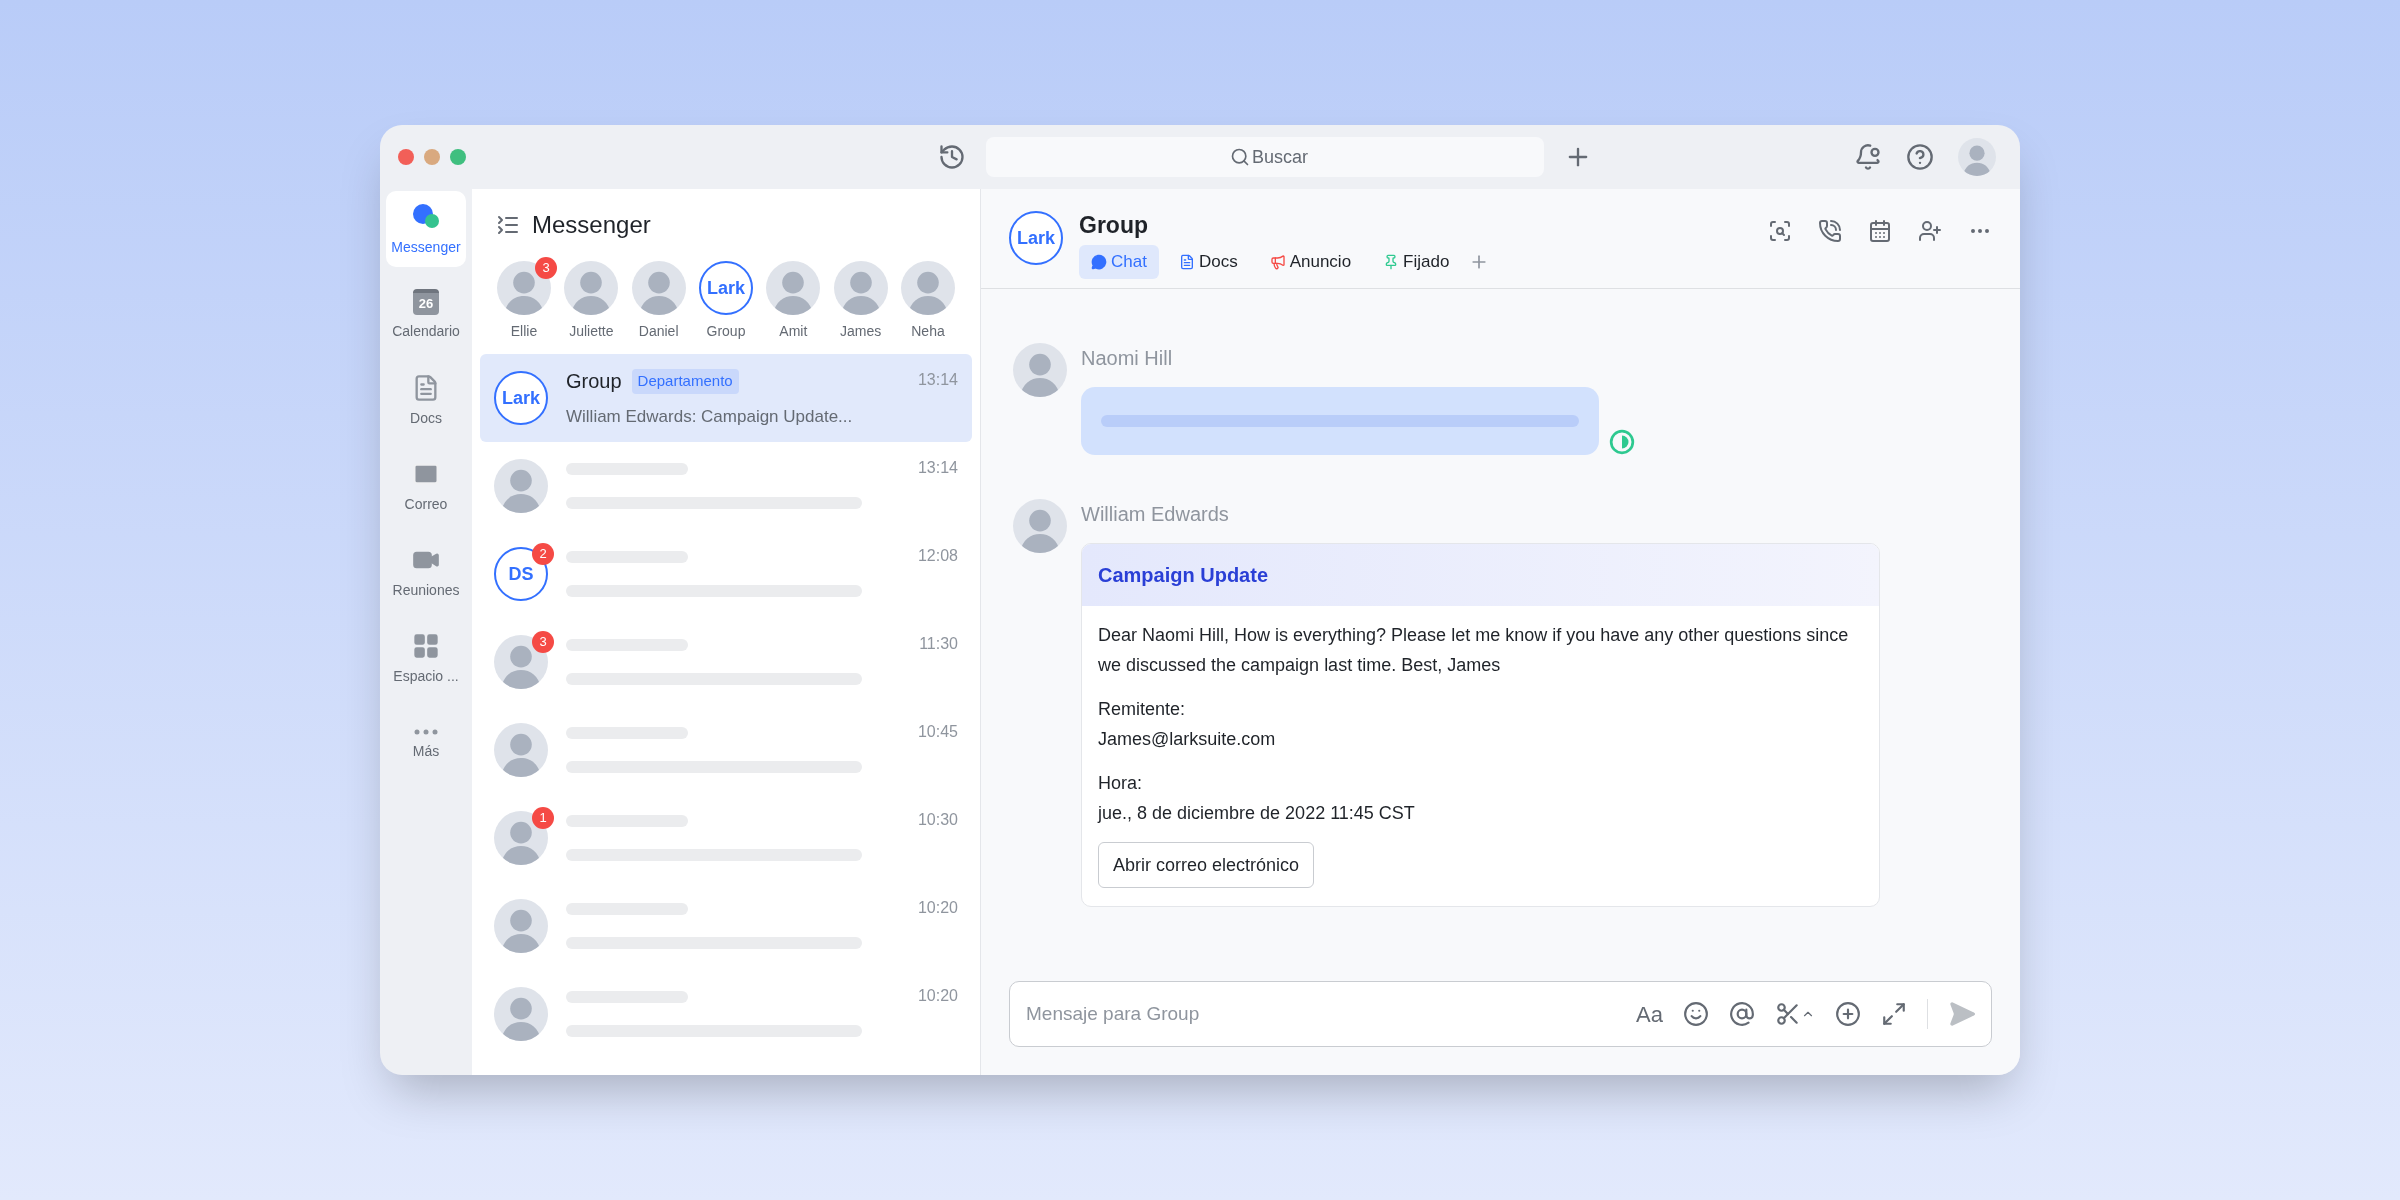 The image size is (2400, 1200). What do you see at coordinates (591, 331) in the screenshot?
I see `contact-name: Juliette` at bounding box center [591, 331].